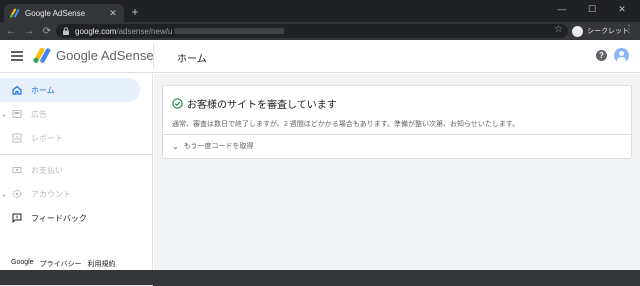 The height and width of the screenshot is (286, 640). I want to click on get-code-again-expander: ⌄ もう一度コードを取得, so click(213, 146).